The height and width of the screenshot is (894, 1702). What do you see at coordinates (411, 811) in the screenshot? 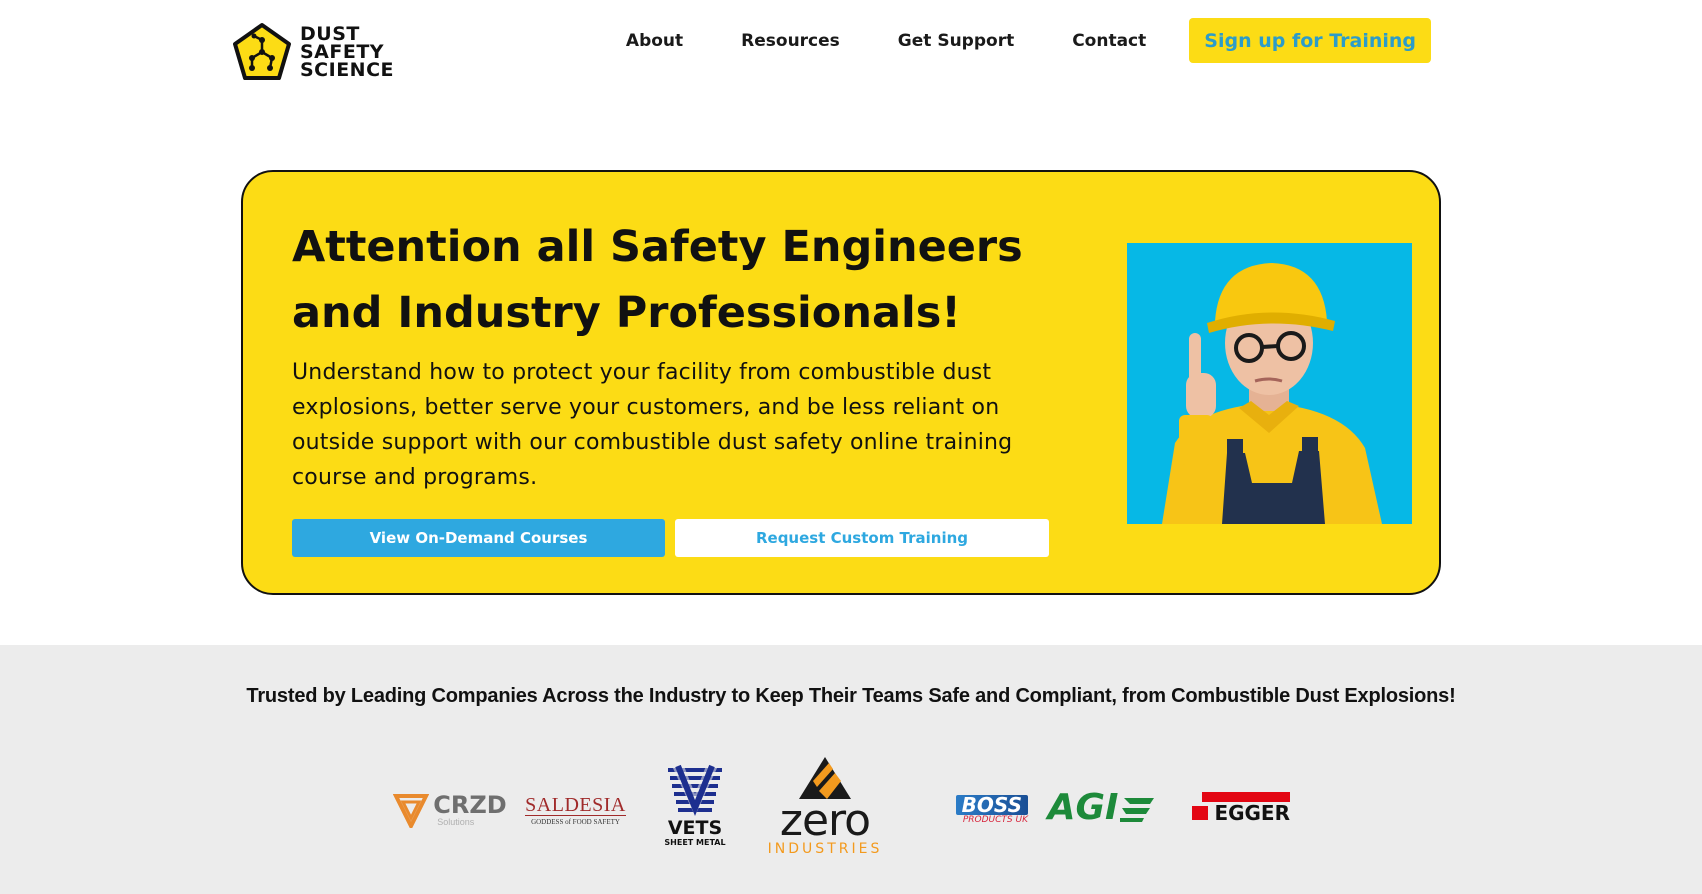
I see `crzd-shield-icon` at bounding box center [411, 811].